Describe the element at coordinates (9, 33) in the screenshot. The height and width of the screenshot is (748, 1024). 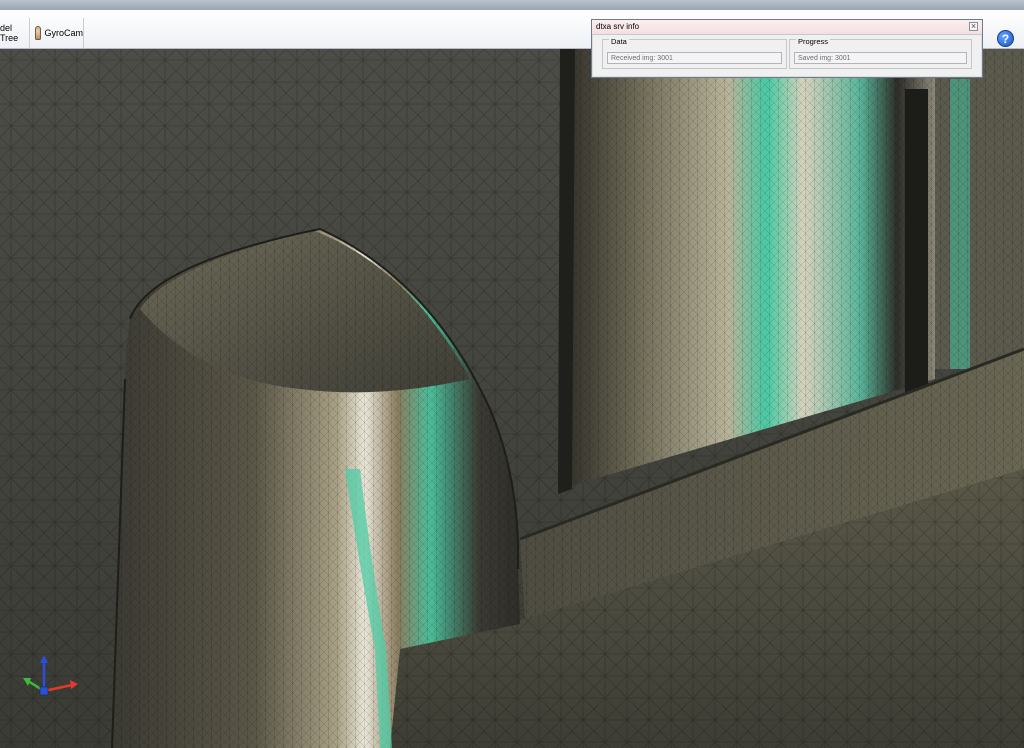
I see `tab-model-tree-label: del Tree` at that location.